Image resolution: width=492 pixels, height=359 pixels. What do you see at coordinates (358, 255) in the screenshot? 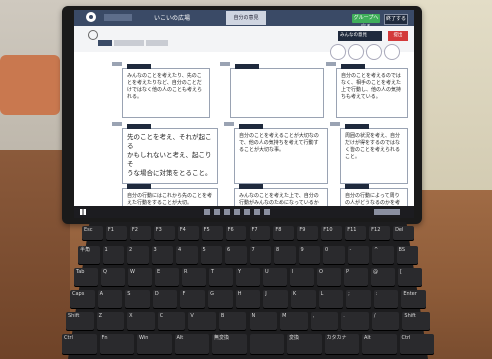
I see `key: -` at bounding box center [358, 255].